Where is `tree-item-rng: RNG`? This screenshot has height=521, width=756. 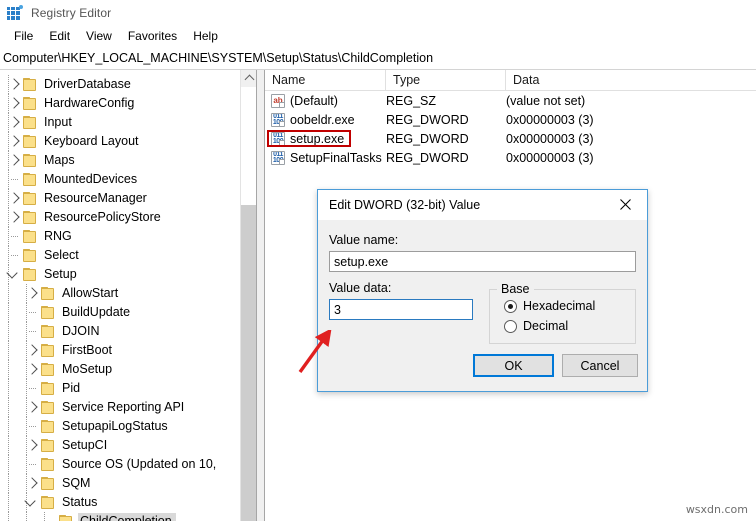 tree-item-rng: RNG is located at coordinates (121, 236).